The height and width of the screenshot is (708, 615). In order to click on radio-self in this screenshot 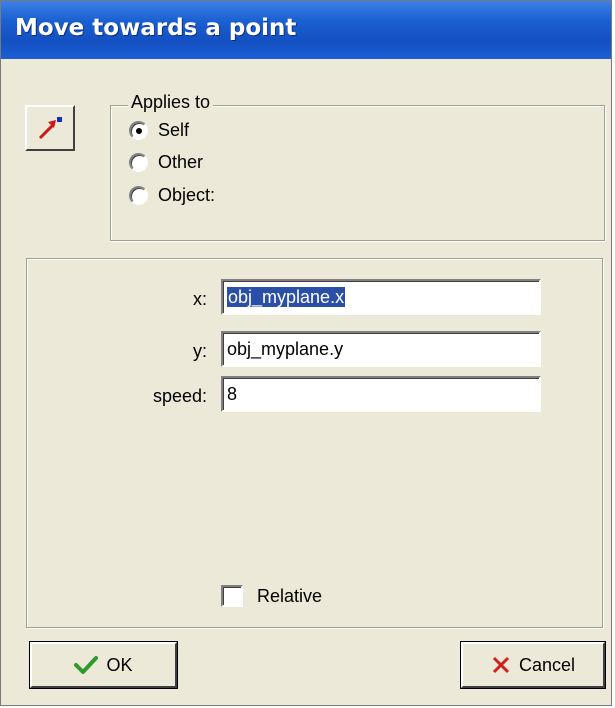, I will do `click(138, 130)`.